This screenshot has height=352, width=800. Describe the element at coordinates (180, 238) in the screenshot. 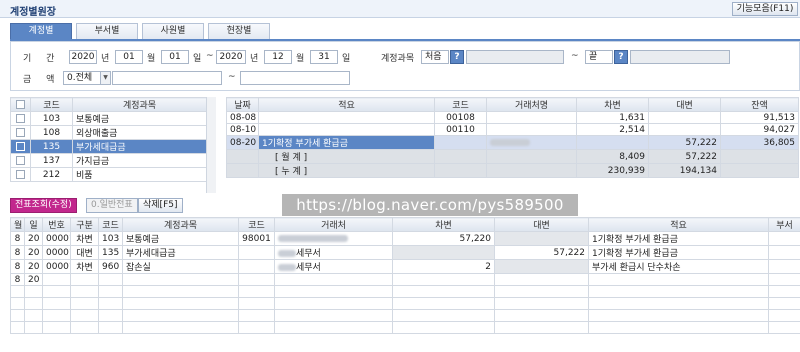

I see `voucher-account: 보통예금` at that location.